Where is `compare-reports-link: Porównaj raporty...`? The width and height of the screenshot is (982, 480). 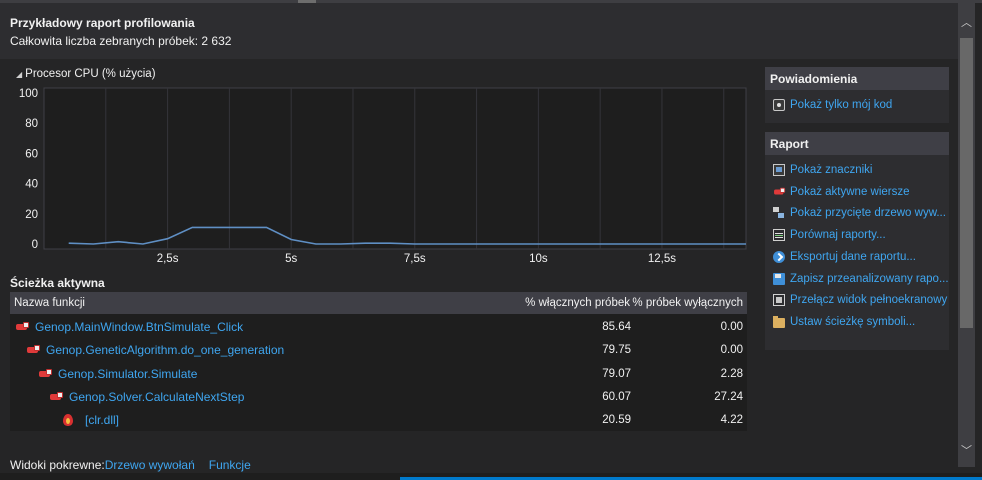
compare-reports-link: Porównaj raporty... is located at coordinates (838, 235).